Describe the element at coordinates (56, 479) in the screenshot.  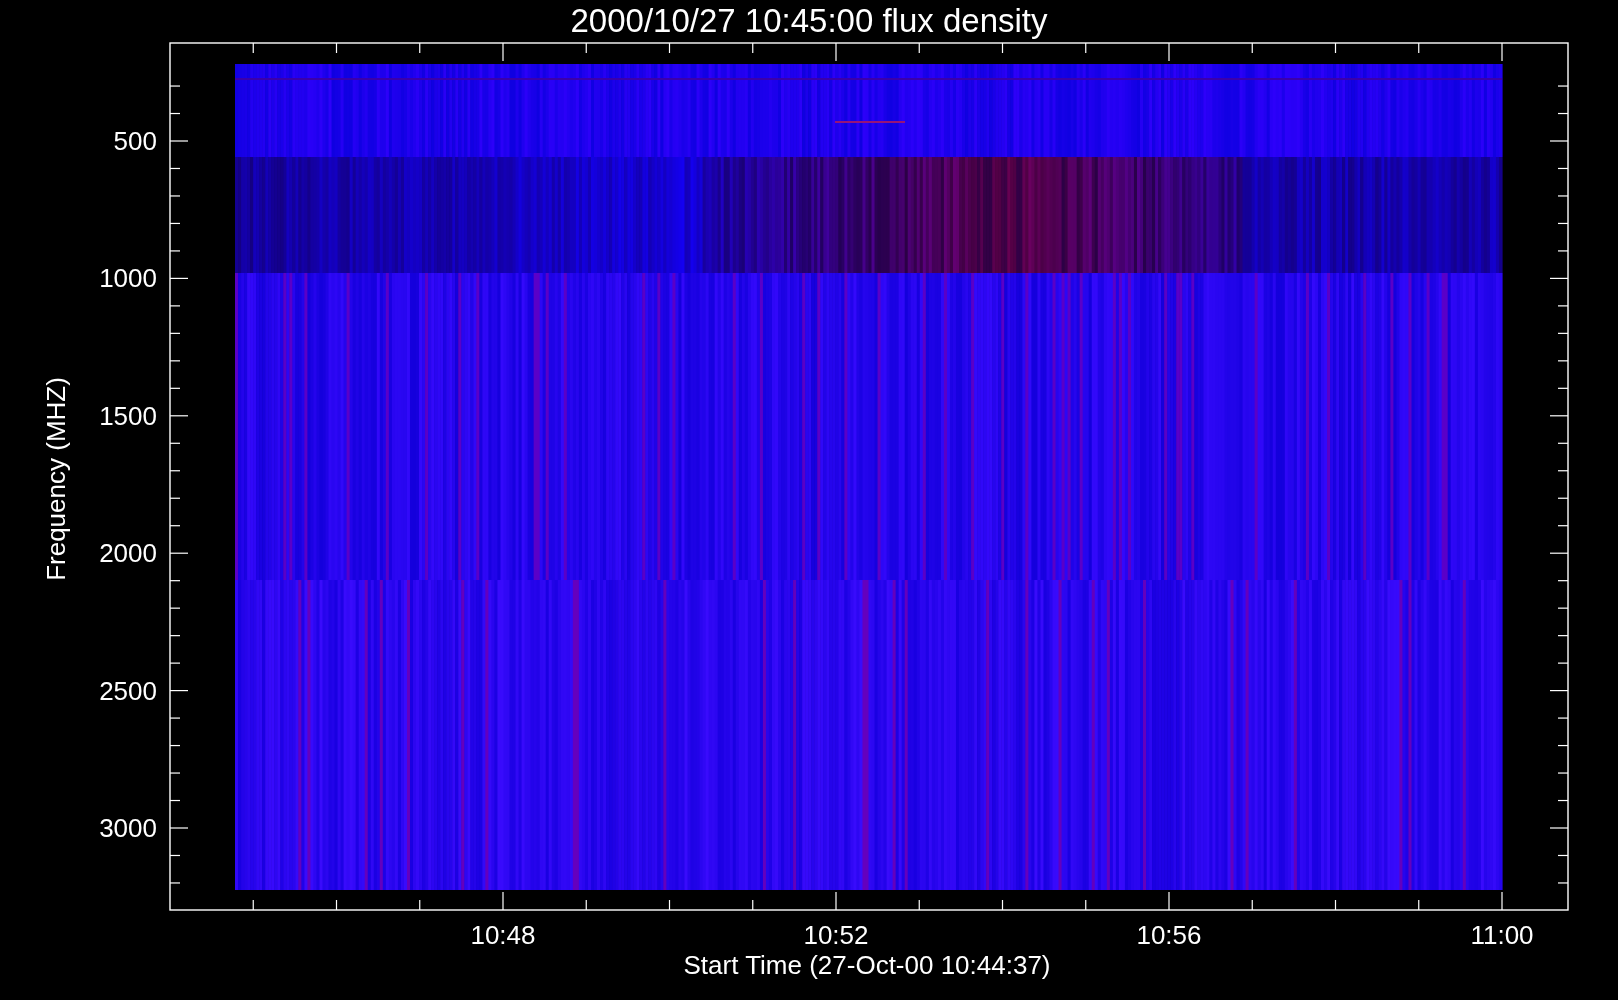
I see `y-axis-label: Frequency (MHZ)` at that location.